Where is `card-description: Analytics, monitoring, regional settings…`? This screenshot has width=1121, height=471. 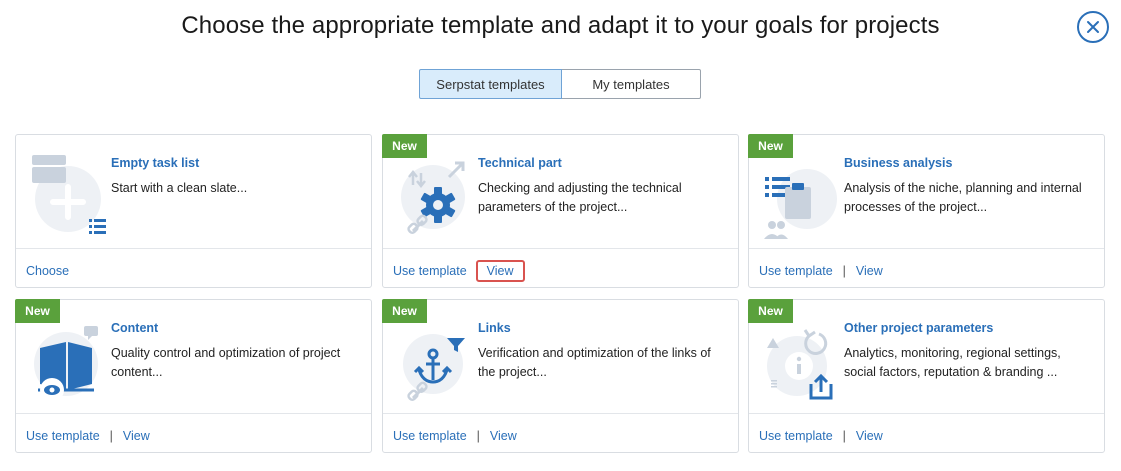 card-description: Analytics, monitoring, regional settings… is located at coordinates (952, 362).